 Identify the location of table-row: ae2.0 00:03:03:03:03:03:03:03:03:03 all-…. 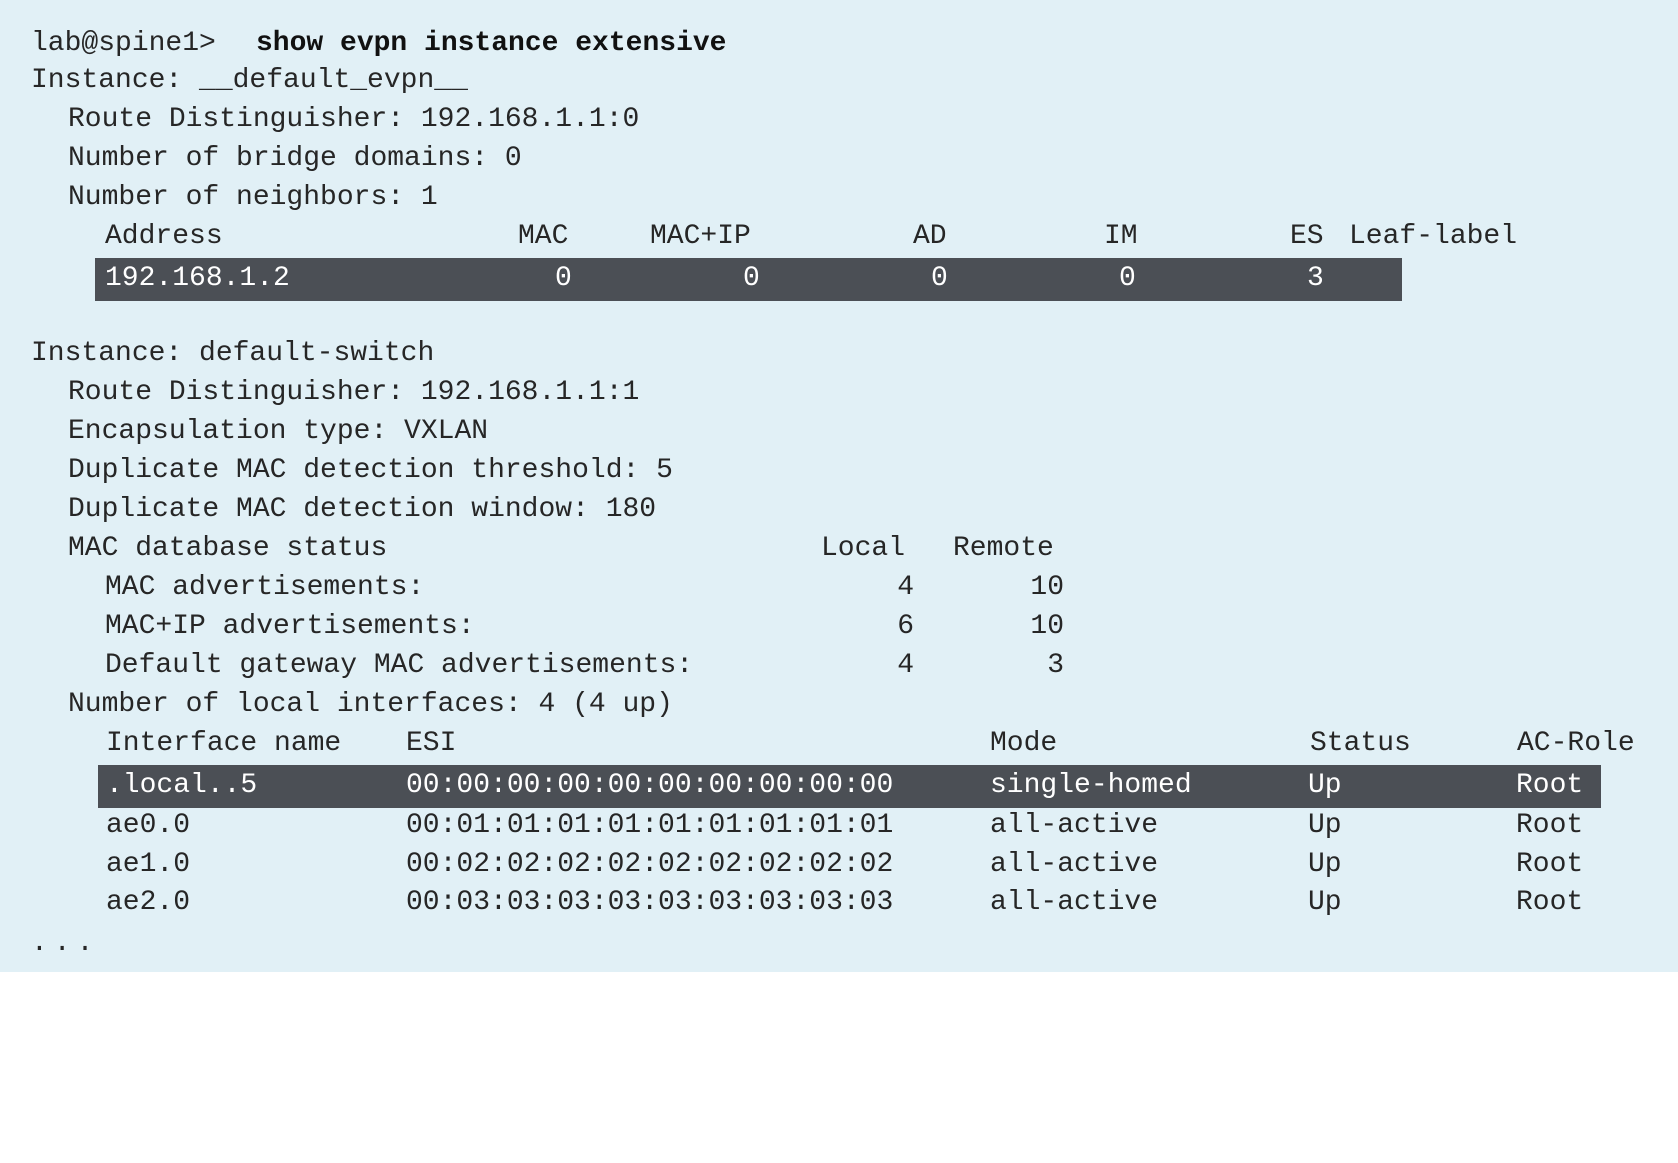
(791, 903).